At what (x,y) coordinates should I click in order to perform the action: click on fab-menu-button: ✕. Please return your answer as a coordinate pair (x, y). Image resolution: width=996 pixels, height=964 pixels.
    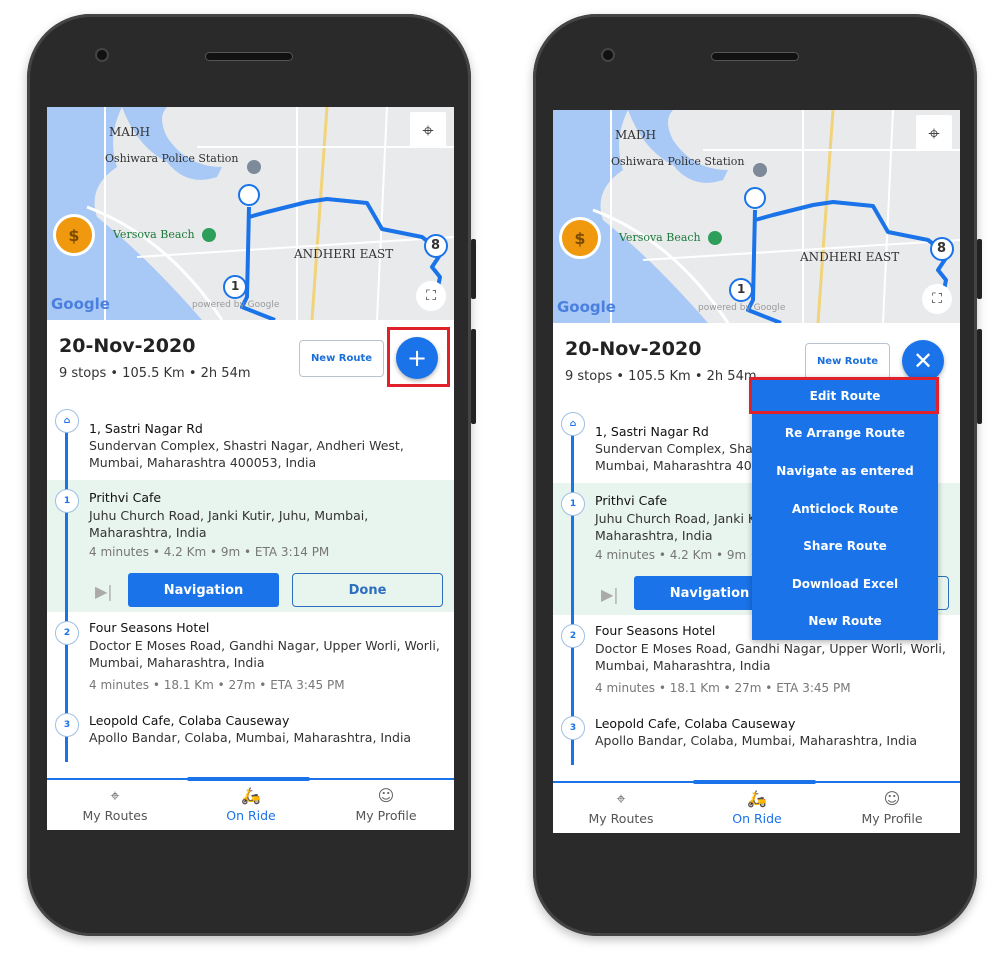
    Looking at the image, I should click on (923, 361).